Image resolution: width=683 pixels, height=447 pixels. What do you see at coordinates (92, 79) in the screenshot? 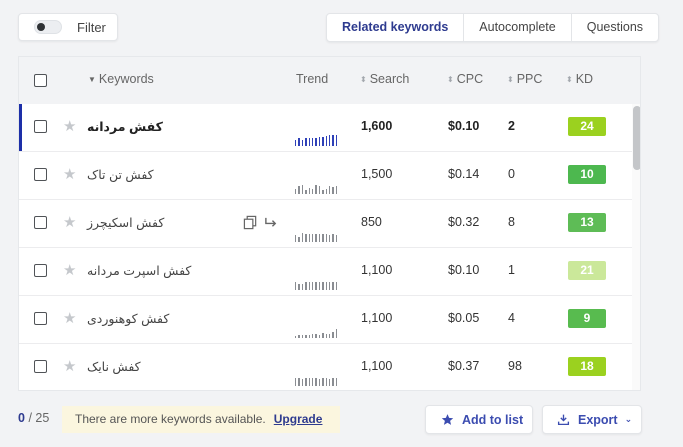
I see `sort-desc-icon: ▼` at bounding box center [92, 79].